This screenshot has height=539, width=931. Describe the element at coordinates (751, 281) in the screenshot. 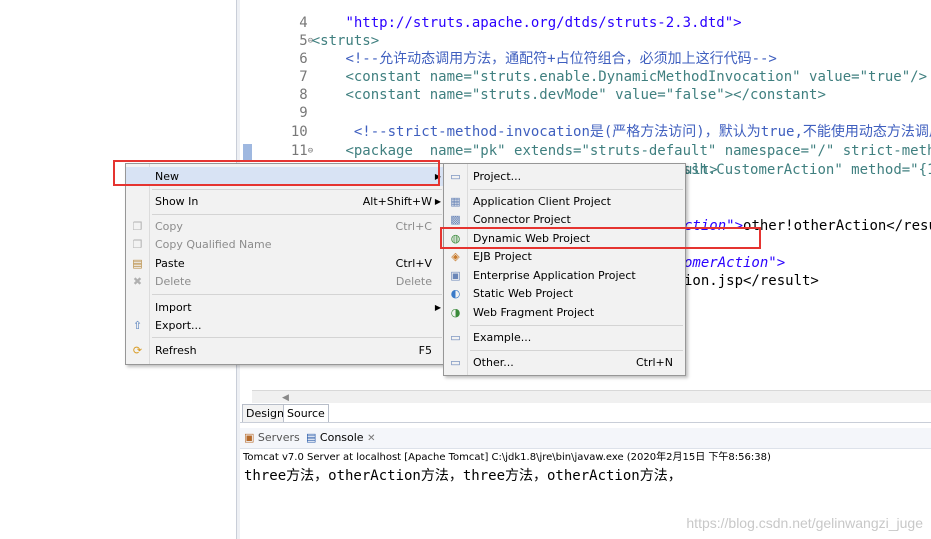

I see `code-fragment-18: ion.jsp</result>` at that location.